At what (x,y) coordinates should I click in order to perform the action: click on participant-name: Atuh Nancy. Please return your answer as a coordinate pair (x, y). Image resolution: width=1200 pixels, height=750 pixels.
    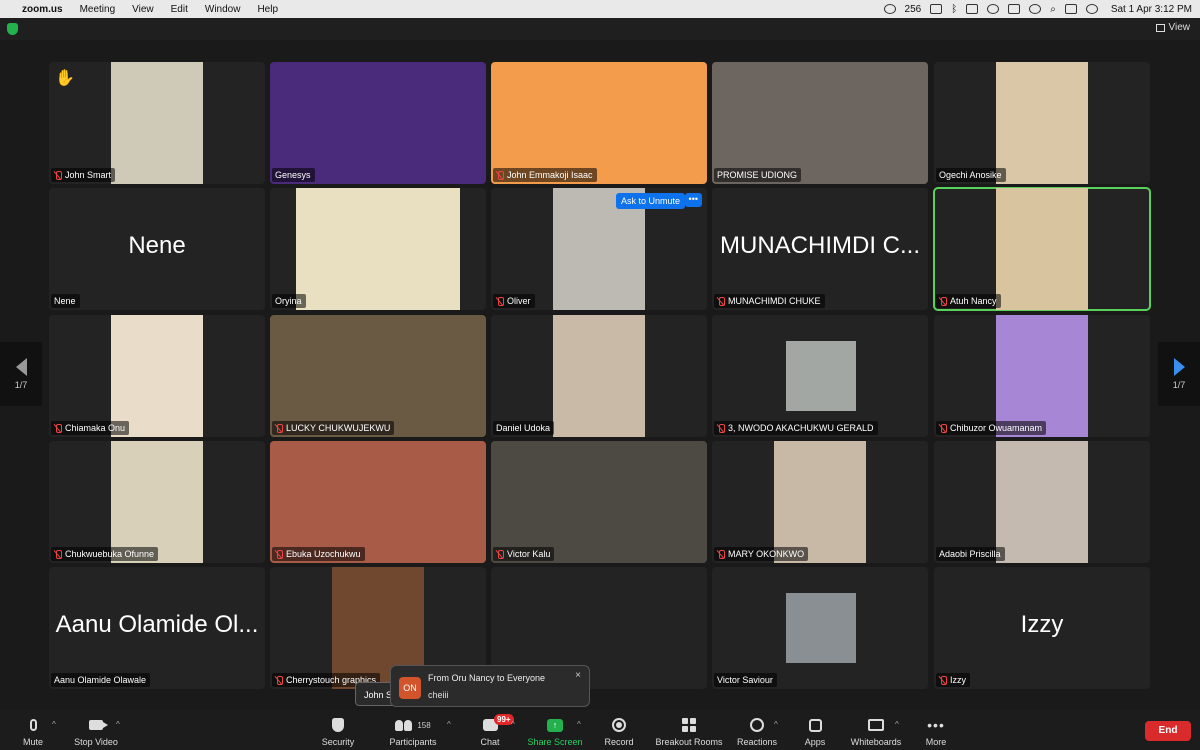
    Looking at the image, I should click on (973, 301).